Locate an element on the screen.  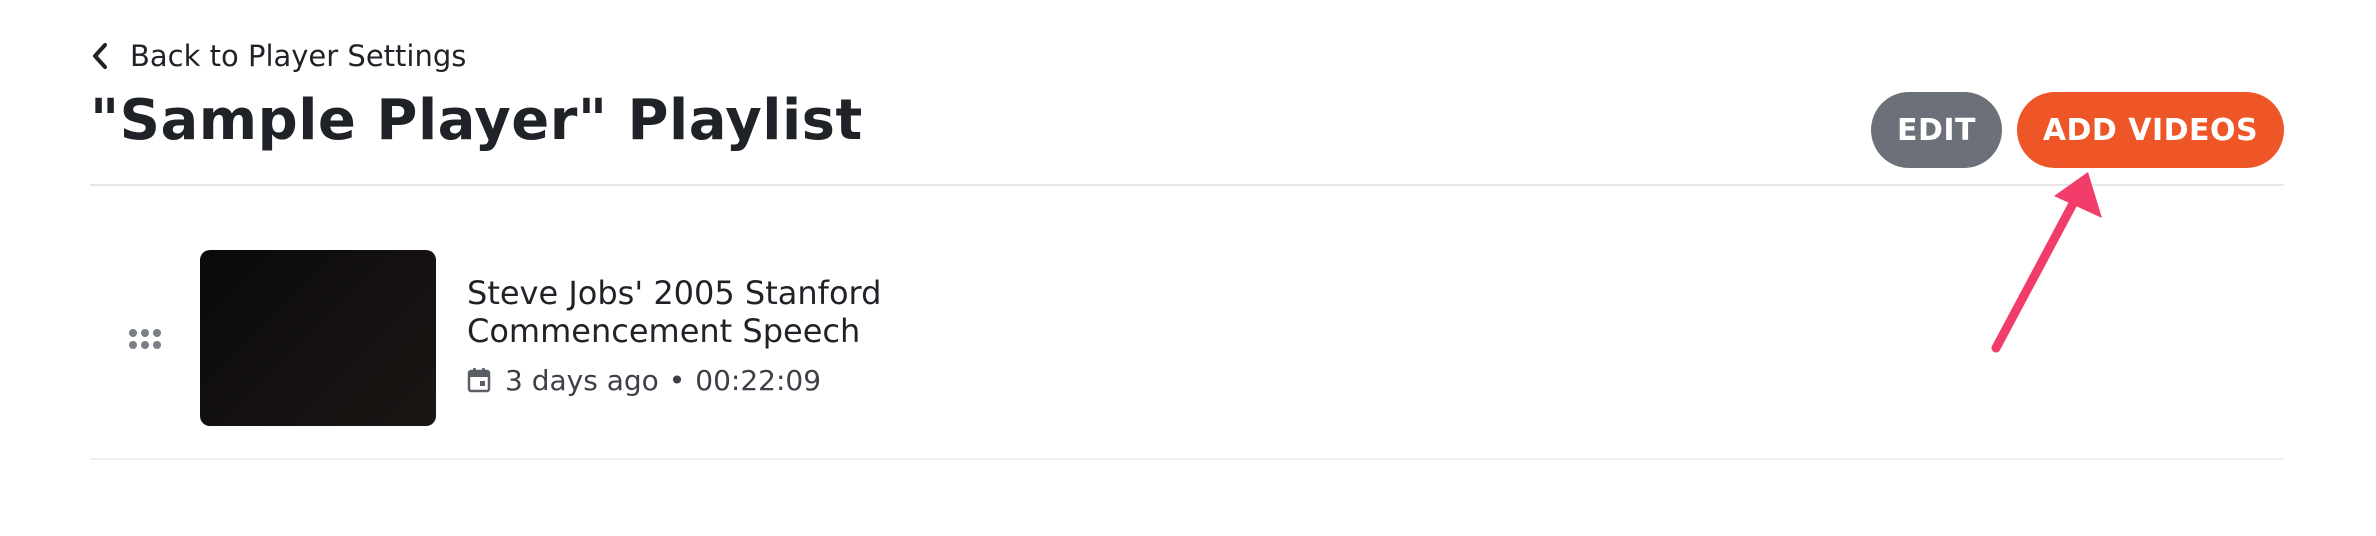
video-meta: 3 days ago • 00:22:09 is located at coordinates (644, 380).